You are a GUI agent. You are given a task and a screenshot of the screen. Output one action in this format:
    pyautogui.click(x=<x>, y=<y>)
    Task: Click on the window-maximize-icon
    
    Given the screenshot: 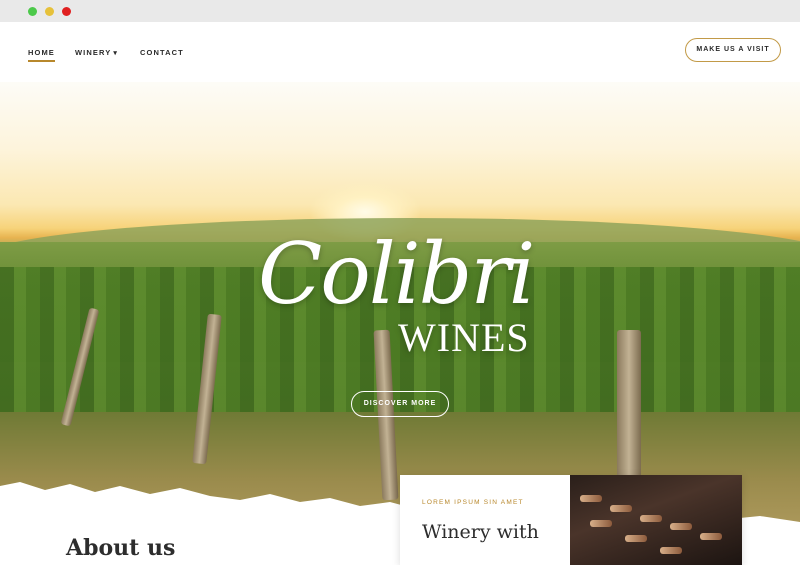 What is the action you would take?
    pyautogui.click(x=32, y=11)
    